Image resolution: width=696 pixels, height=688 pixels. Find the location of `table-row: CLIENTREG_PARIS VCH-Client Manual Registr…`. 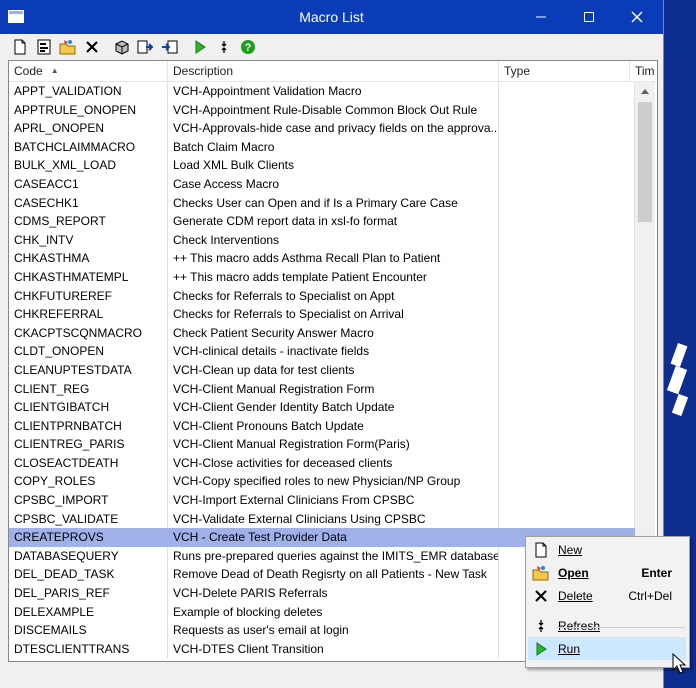

table-row: CLIENTREG_PARIS VCH-Client Manual Registr… is located at coordinates (322, 444).